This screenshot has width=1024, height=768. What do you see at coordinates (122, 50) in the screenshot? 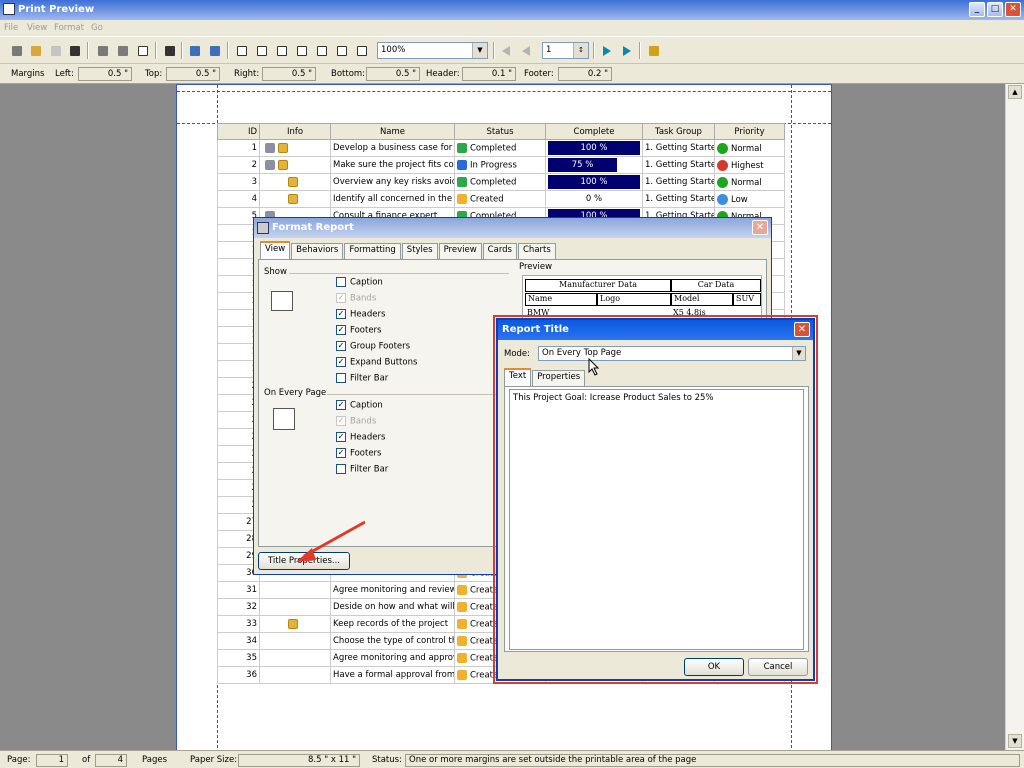
I see `quick-print-icon` at bounding box center [122, 50].